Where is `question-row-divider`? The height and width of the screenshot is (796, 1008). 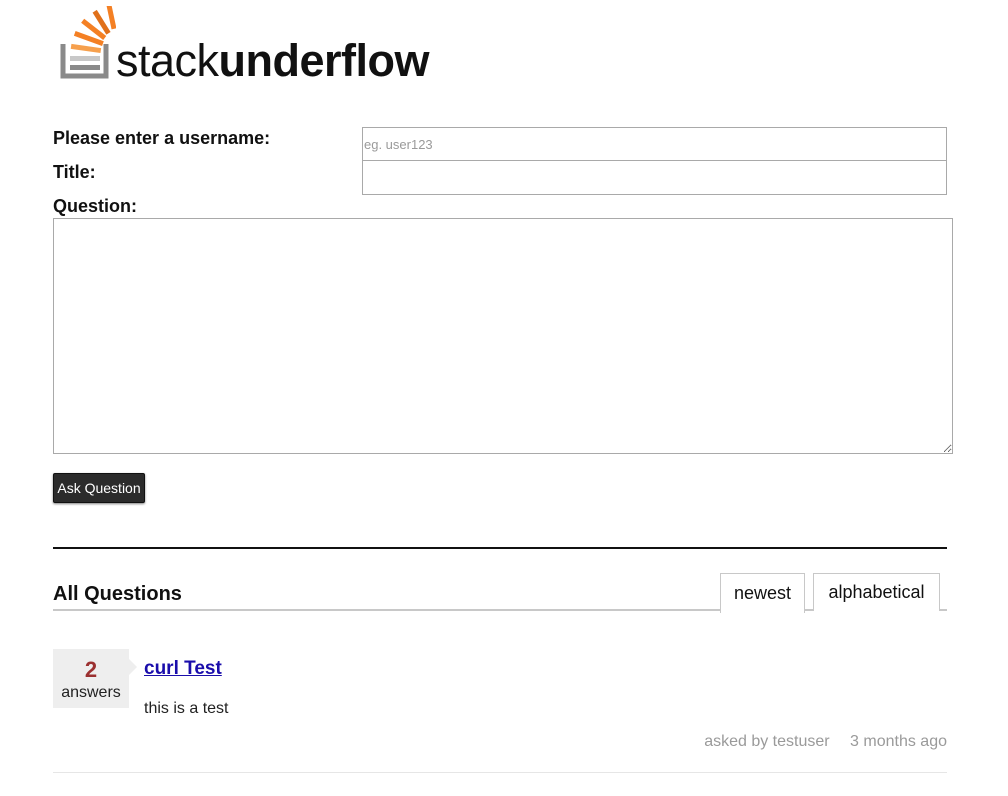 question-row-divider is located at coordinates (500, 772).